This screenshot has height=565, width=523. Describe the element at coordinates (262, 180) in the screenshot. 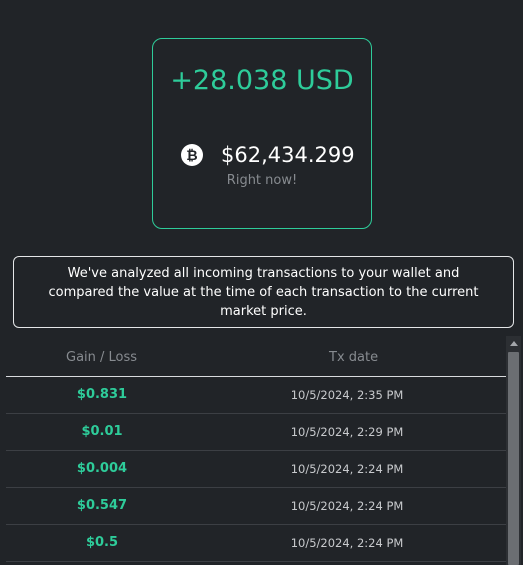

I see `price-caption: Right now!` at that location.